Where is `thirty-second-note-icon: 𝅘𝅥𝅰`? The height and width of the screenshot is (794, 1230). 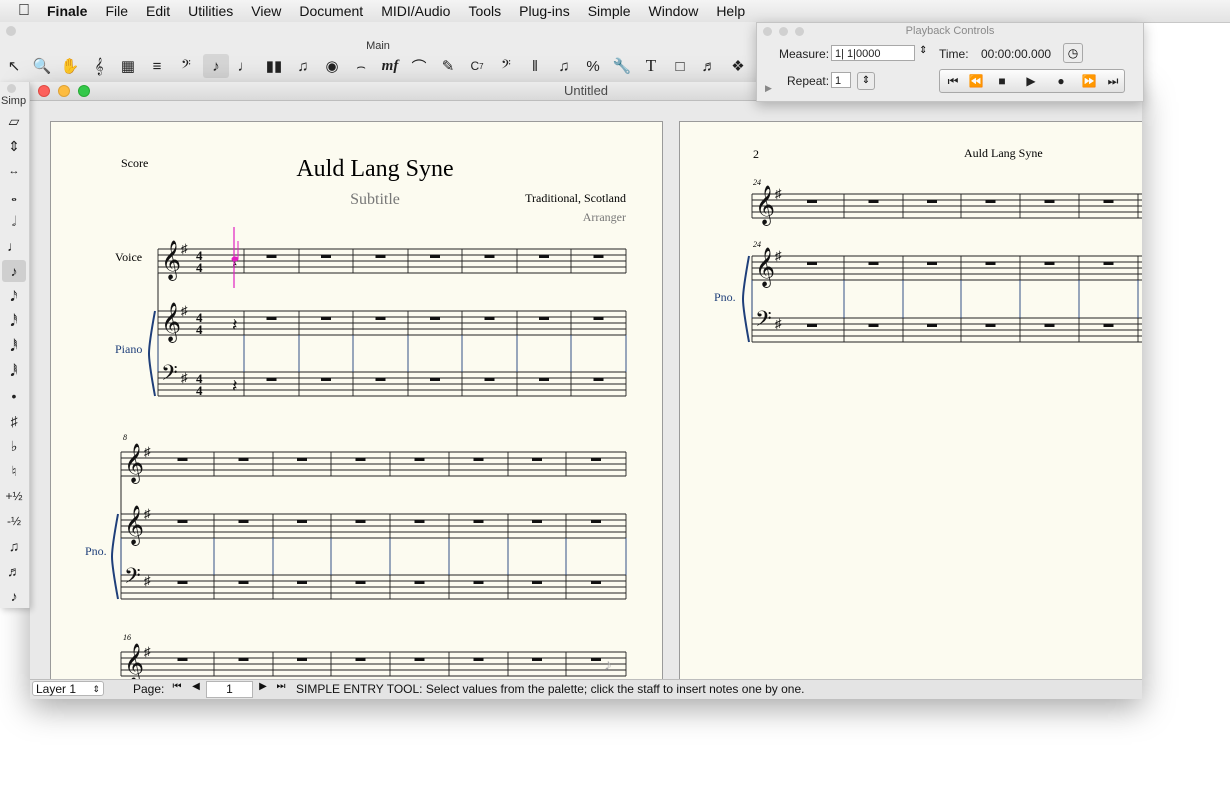
thirty-second-note-icon: 𝅘𝅥𝅰 is located at coordinates (14, 321).